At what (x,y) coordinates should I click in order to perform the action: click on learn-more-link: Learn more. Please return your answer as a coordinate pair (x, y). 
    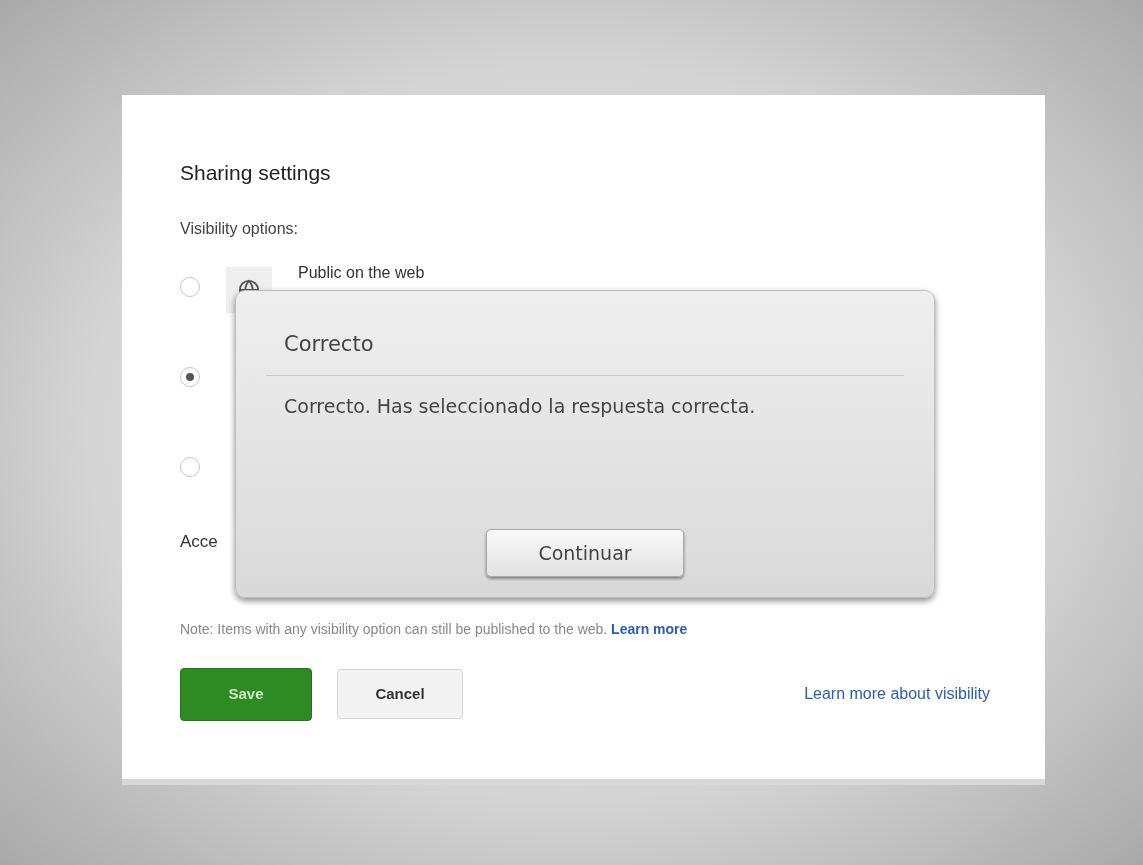
    Looking at the image, I should click on (649, 628).